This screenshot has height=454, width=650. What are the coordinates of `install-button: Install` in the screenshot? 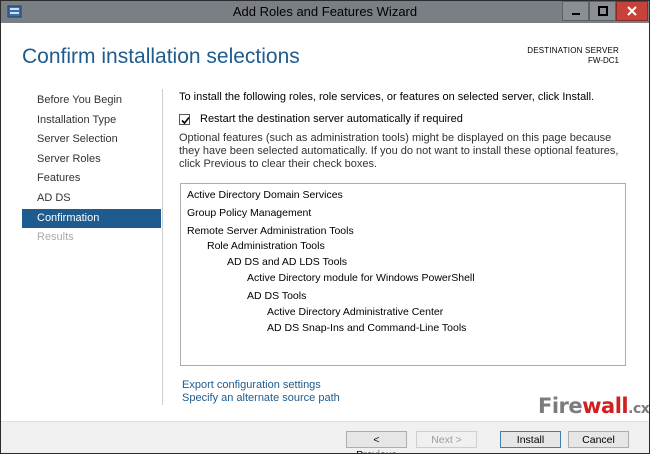 It's located at (530, 439).